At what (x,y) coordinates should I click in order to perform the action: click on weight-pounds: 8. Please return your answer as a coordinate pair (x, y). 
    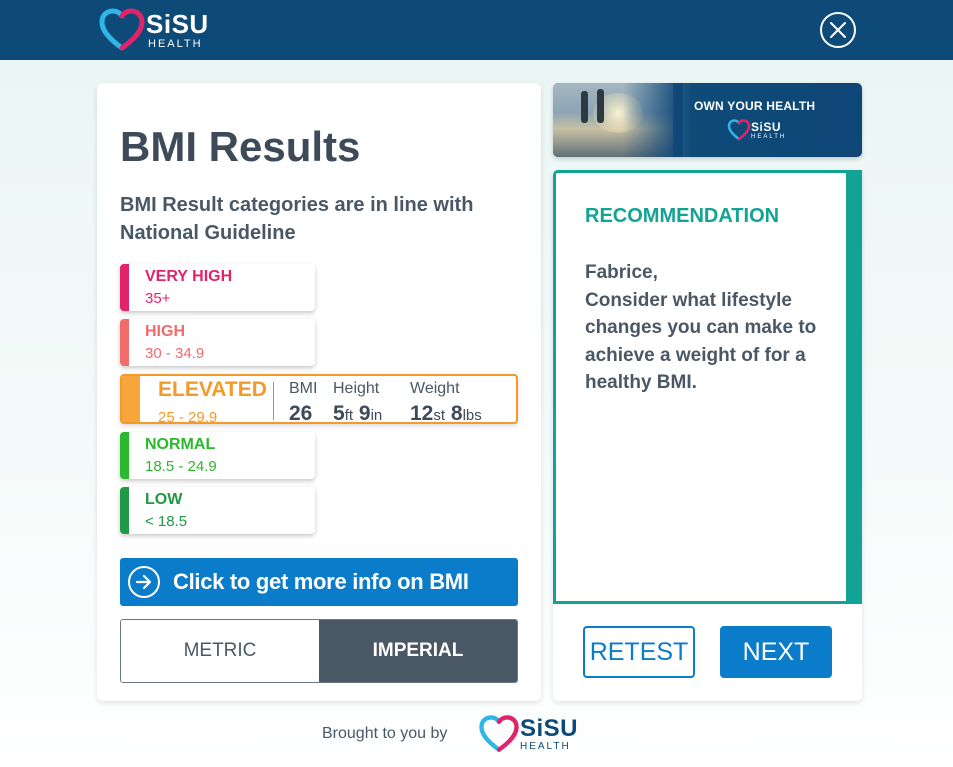
    Looking at the image, I should click on (456, 413).